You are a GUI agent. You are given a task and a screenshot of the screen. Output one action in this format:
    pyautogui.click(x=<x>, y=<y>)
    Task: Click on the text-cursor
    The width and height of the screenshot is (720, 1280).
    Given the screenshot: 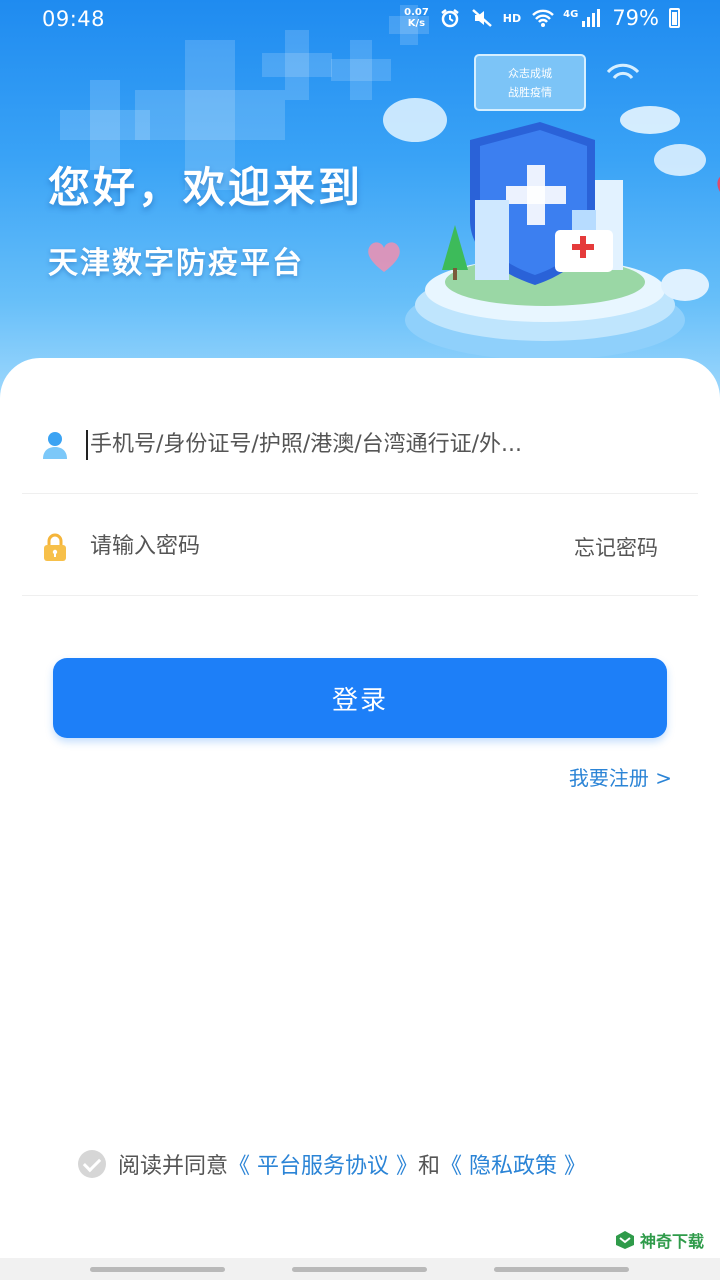 What is the action you would take?
    pyautogui.click(x=87, y=444)
    